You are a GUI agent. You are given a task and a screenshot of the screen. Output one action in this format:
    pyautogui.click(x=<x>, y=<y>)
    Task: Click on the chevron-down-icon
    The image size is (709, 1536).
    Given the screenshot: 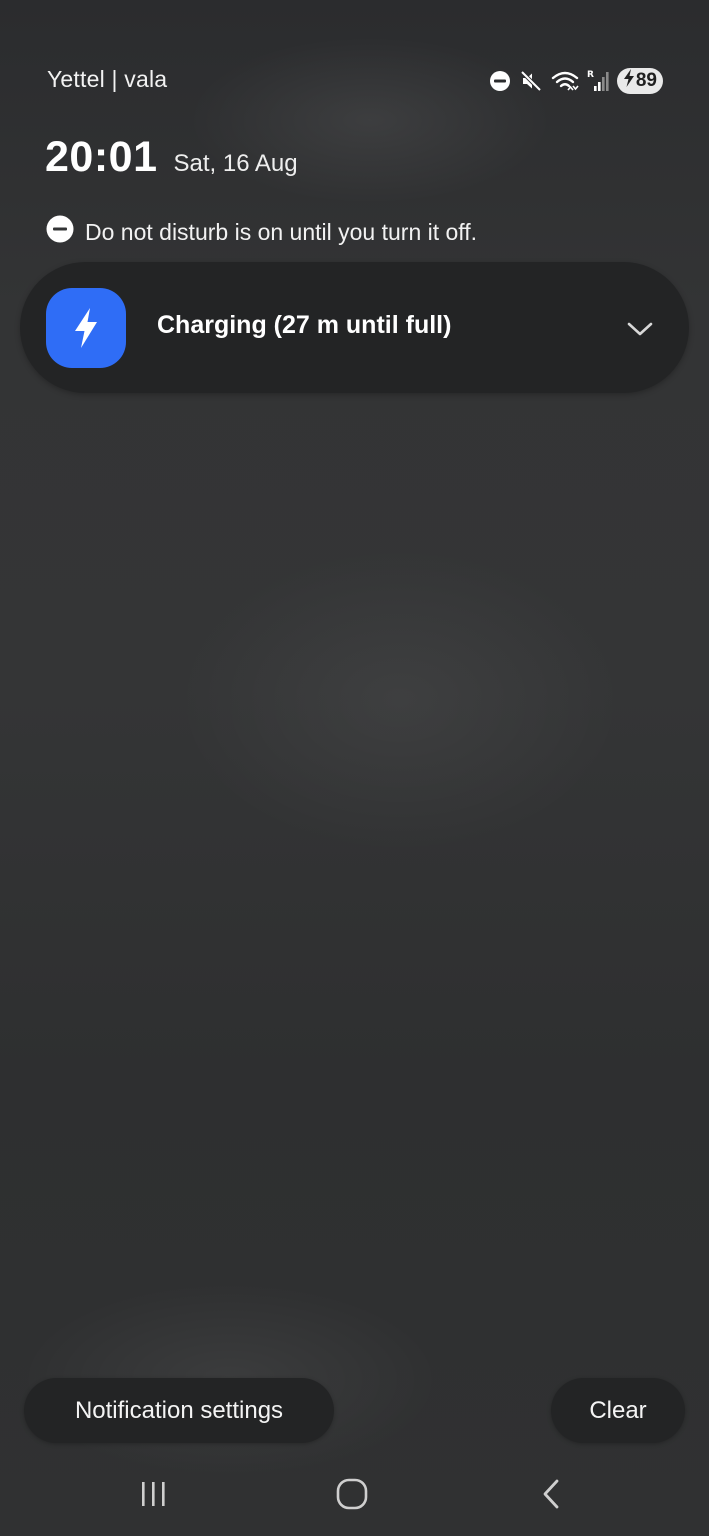 What is the action you would take?
    pyautogui.click(x=640, y=329)
    